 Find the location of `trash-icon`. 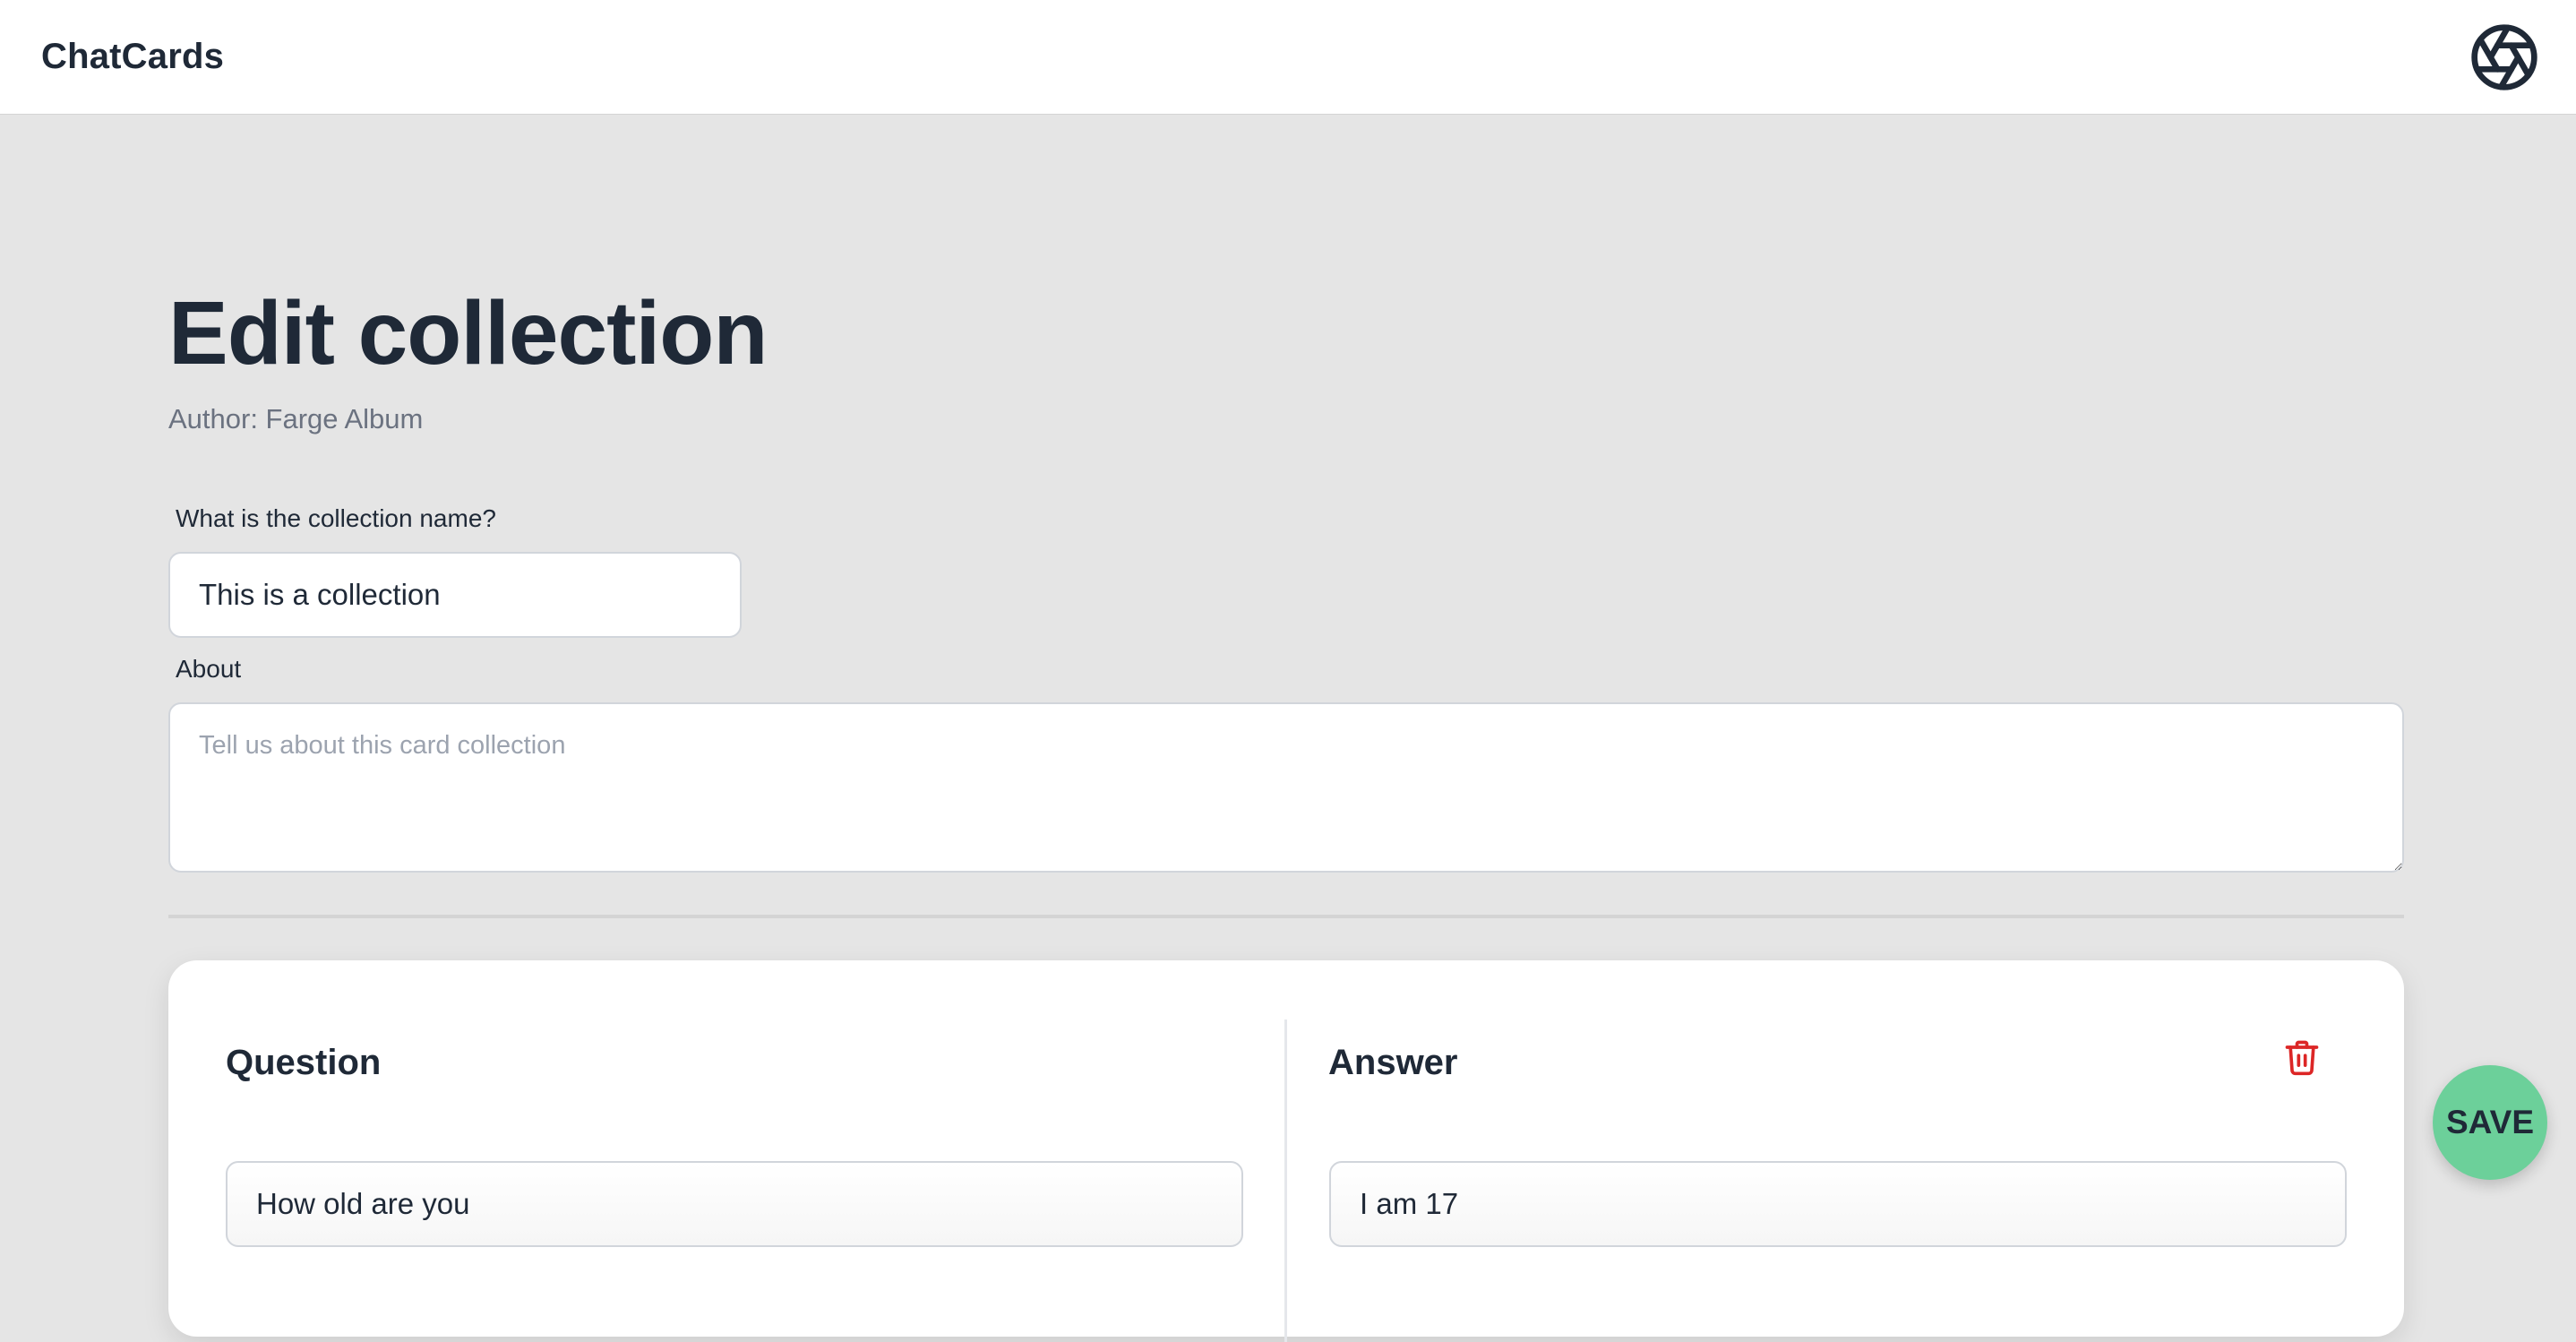

trash-icon is located at coordinates (2302, 1058).